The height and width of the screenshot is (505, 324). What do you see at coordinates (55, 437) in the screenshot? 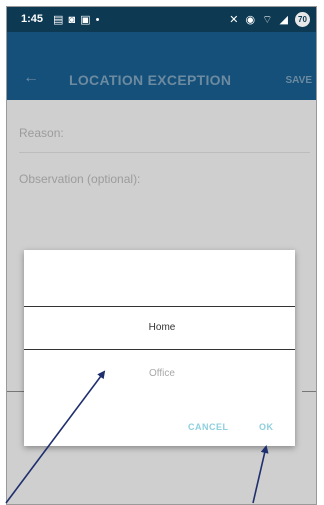
I see `annotation-arrow-office` at bounding box center [55, 437].